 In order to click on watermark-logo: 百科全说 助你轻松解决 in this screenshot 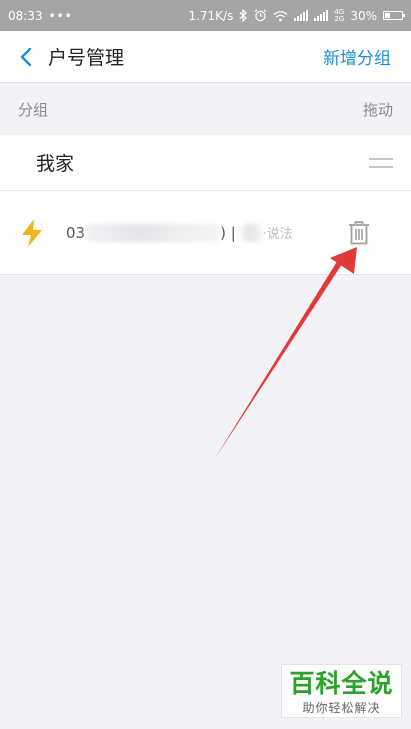, I will do `click(341, 691)`.